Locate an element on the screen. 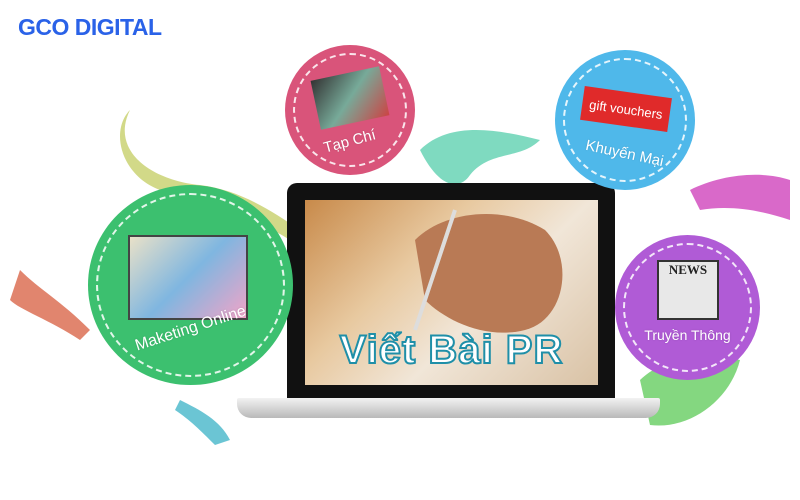 The width and height of the screenshot is (800, 500). bubble-tap-chi: Tạp Chí is located at coordinates (350, 110).